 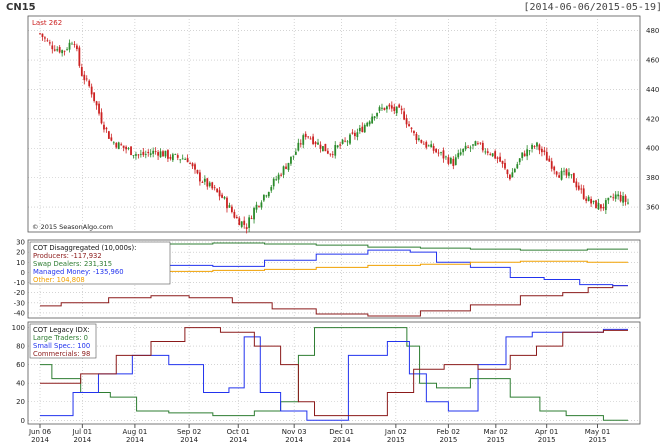 What do you see at coordinates (189, 432) in the screenshot?
I see `x-tick-label: Sep 02` at bounding box center [189, 432].